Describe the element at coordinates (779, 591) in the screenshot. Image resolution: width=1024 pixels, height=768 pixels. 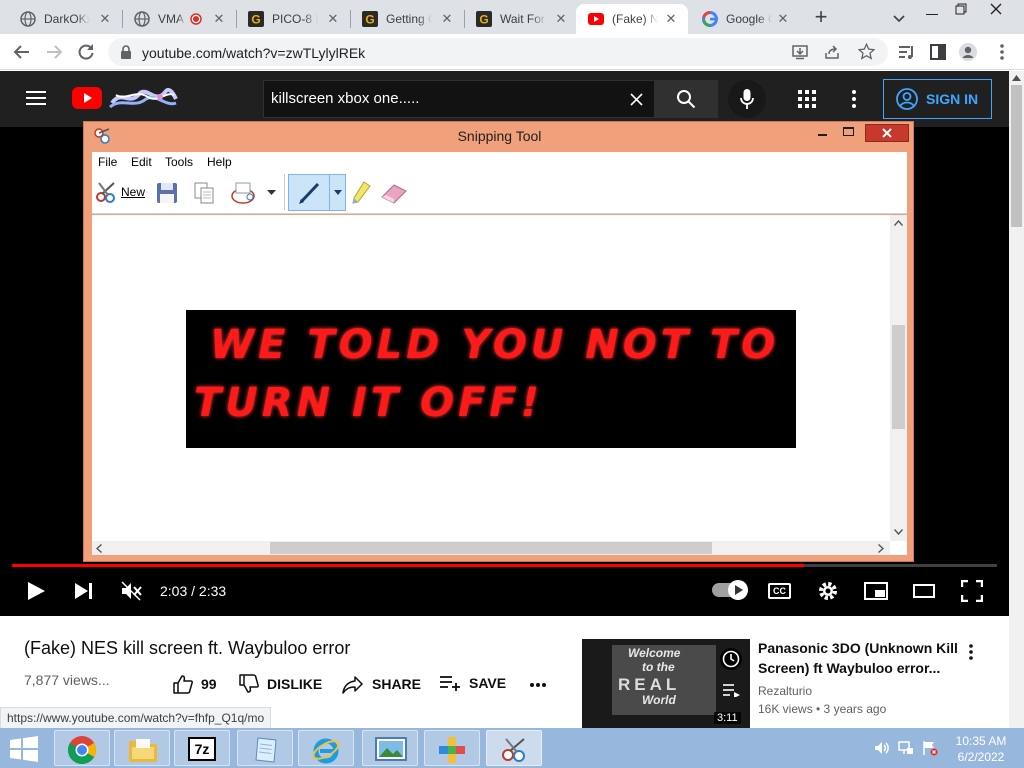
I see `captions-icon: CC` at that location.